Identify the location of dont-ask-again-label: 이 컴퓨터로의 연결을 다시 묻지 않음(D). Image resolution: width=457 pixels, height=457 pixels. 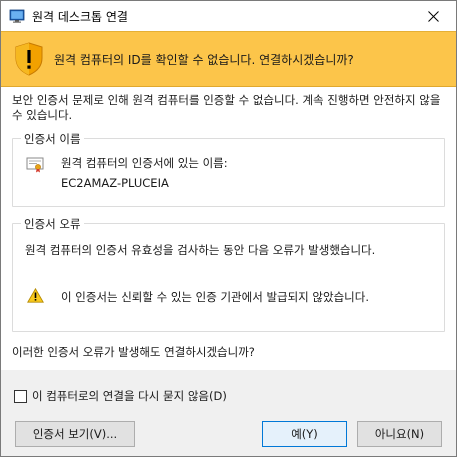
(129, 396).